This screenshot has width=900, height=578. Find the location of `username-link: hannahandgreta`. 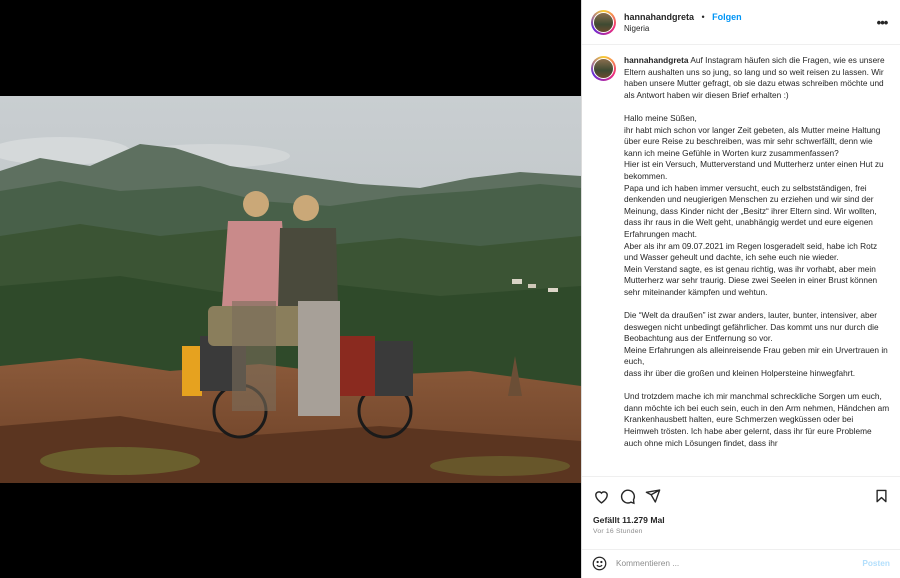

username-link: hannahandgreta is located at coordinates (659, 17).